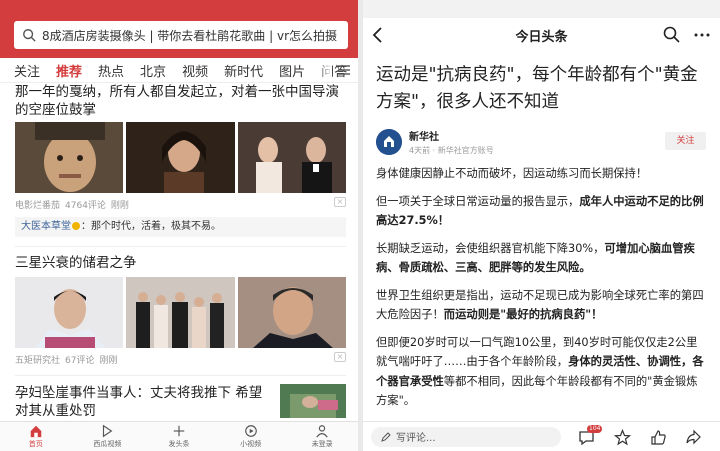 The width and height of the screenshot is (720, 451). Describe the element at coordinates (153, 70) in the screenshot. I see `tab-beijing: 北京` at that location.